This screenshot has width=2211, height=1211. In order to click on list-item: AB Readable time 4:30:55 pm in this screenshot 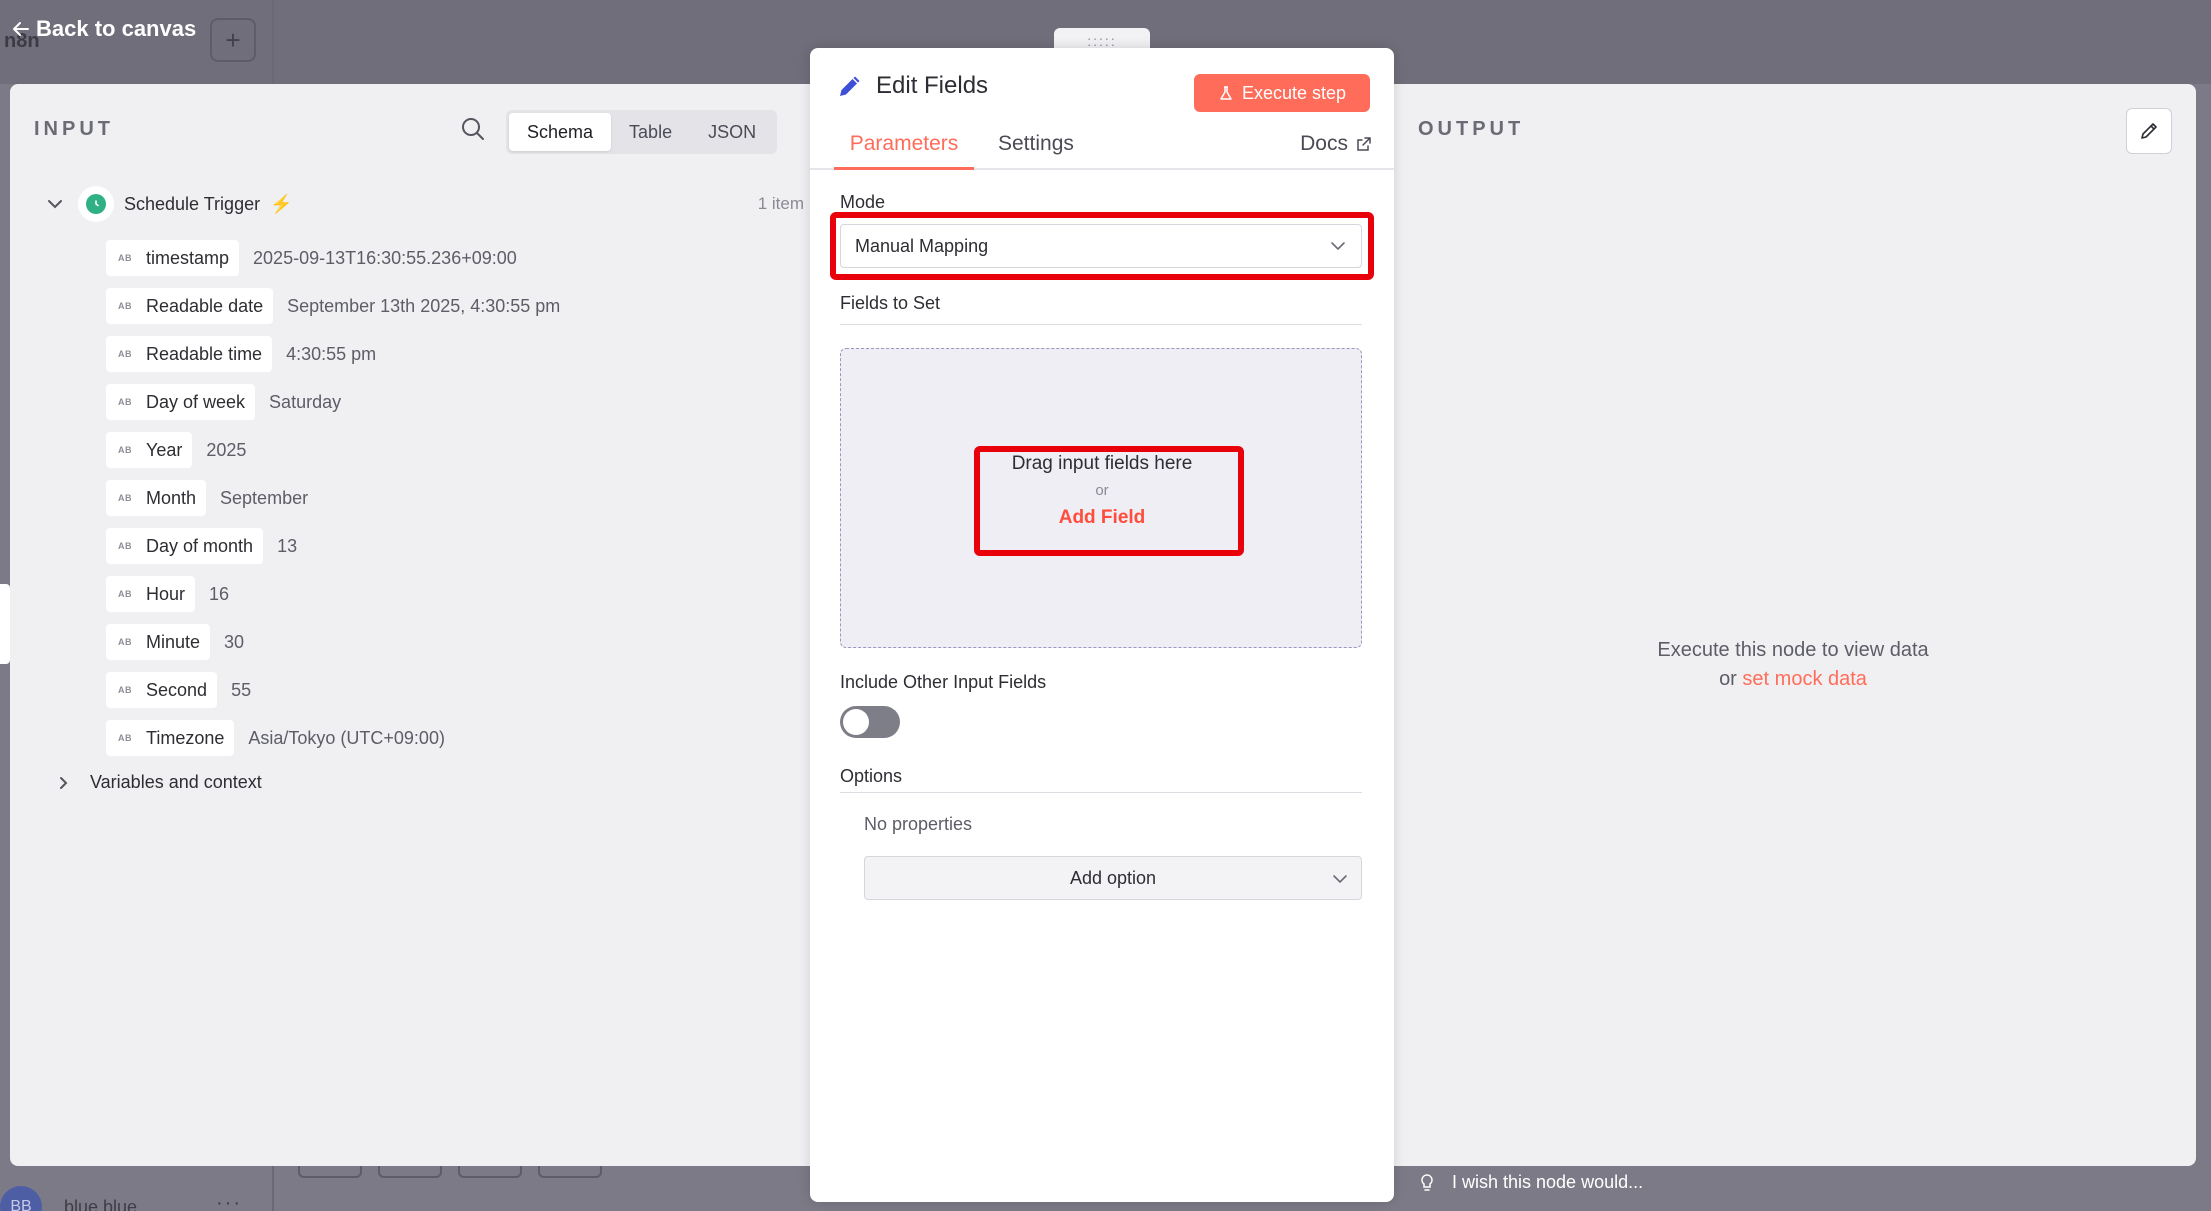, I will do `click(333, 354)`.